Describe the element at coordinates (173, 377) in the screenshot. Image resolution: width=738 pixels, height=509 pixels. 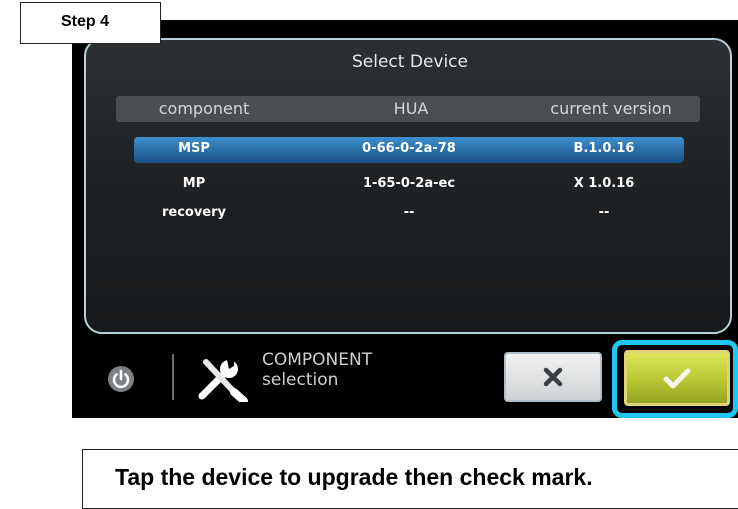
I see `bar-divider` at that location.